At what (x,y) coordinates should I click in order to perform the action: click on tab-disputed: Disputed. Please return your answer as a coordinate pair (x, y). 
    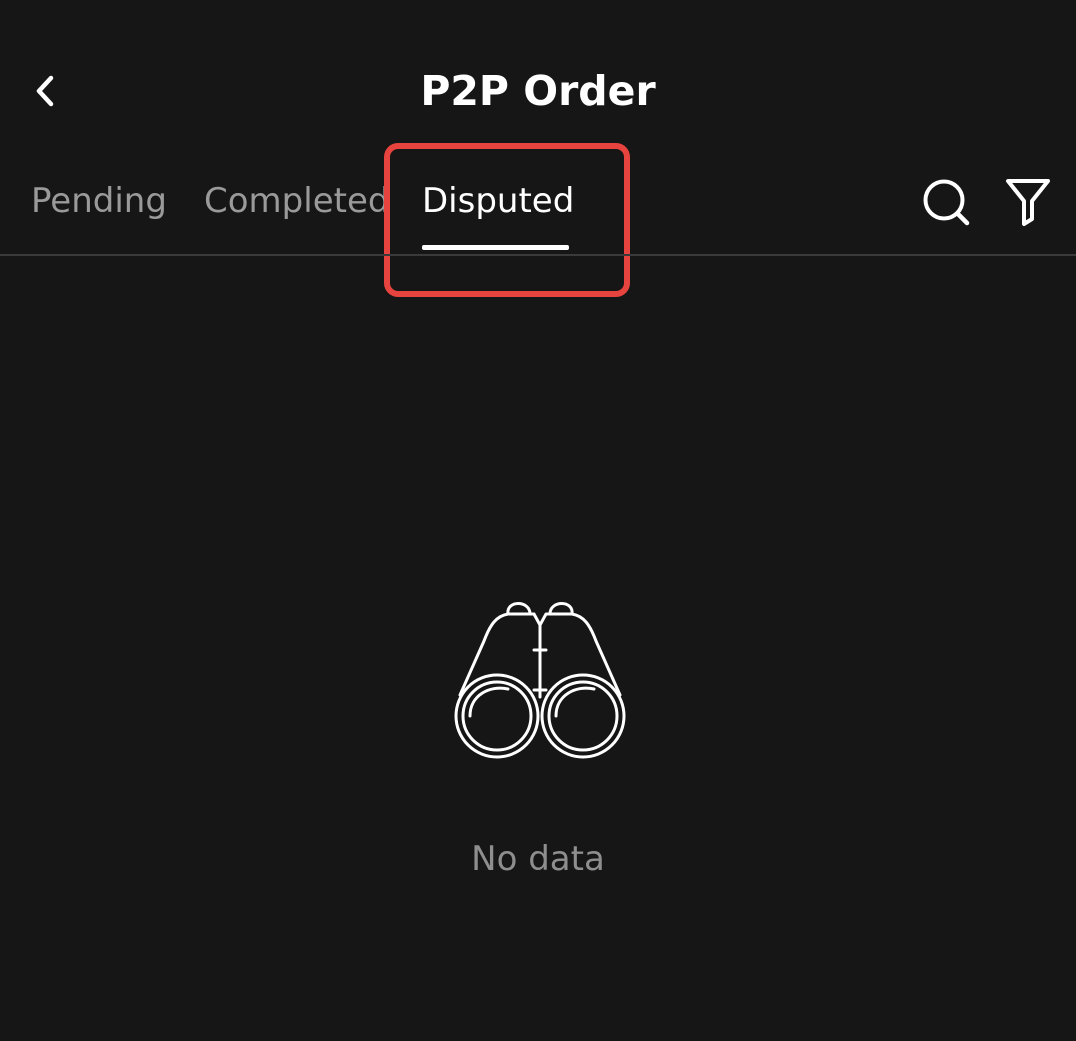
    Looking at the image, I should click on (498, 201).